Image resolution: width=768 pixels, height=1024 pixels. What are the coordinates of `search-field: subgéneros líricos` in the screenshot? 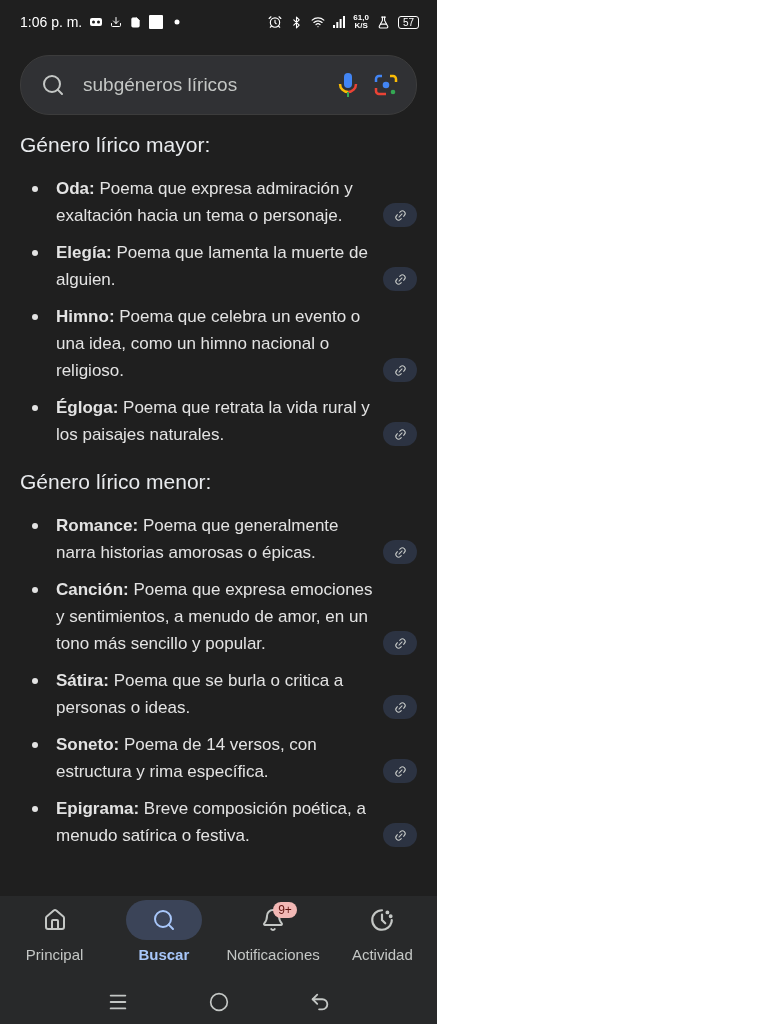 It's located at (201, 85).